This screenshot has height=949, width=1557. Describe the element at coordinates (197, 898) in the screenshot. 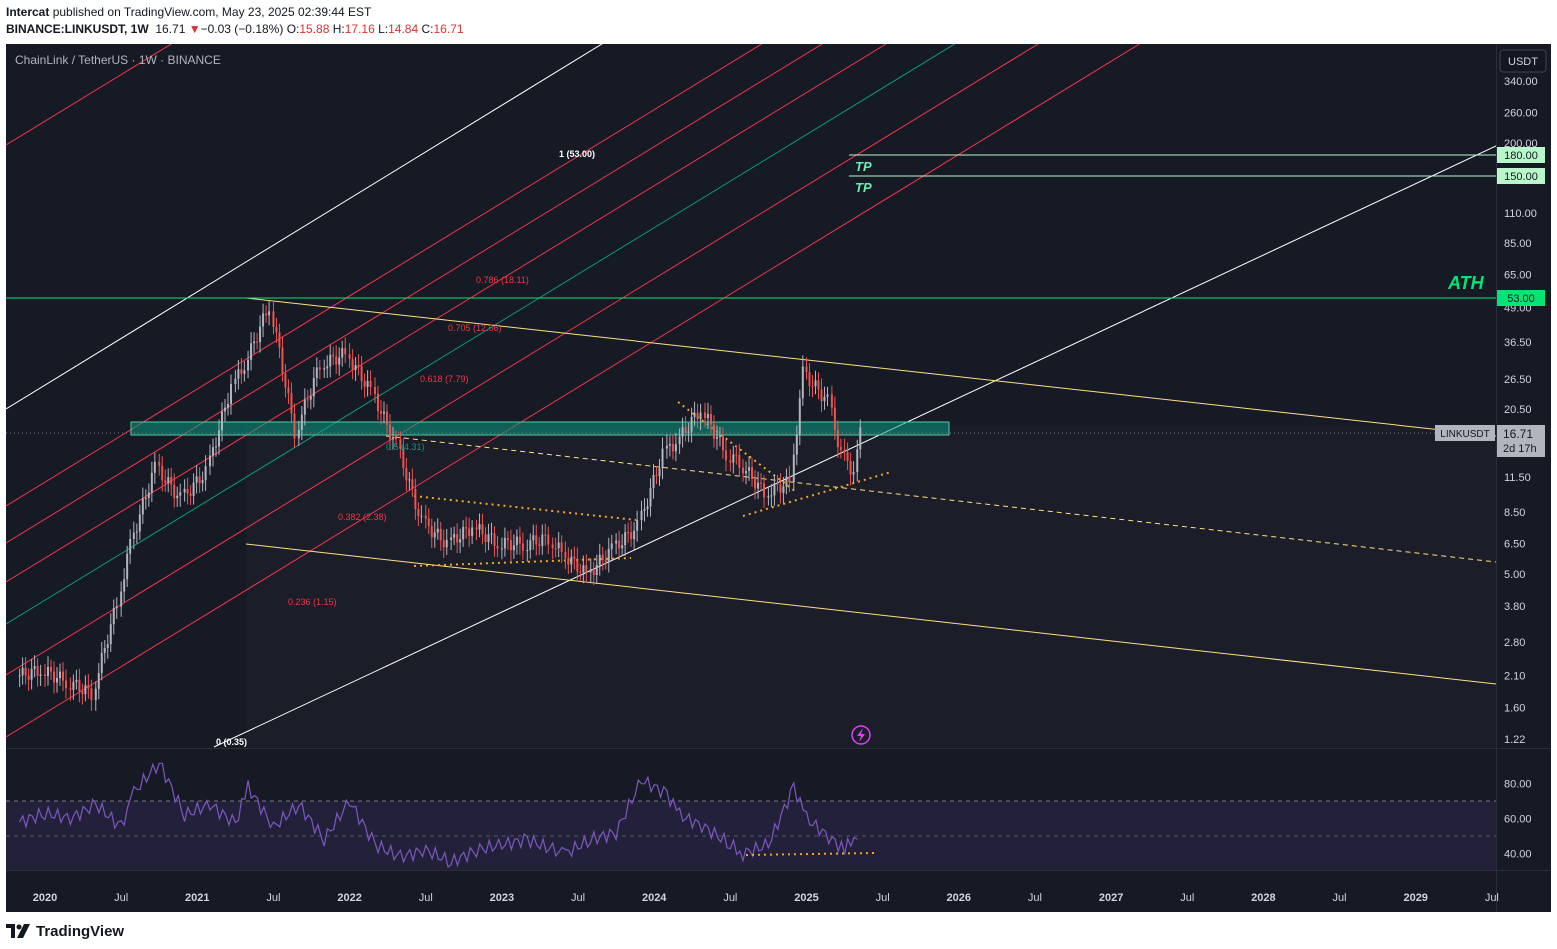

I see `time-tick: 2021` at that location.